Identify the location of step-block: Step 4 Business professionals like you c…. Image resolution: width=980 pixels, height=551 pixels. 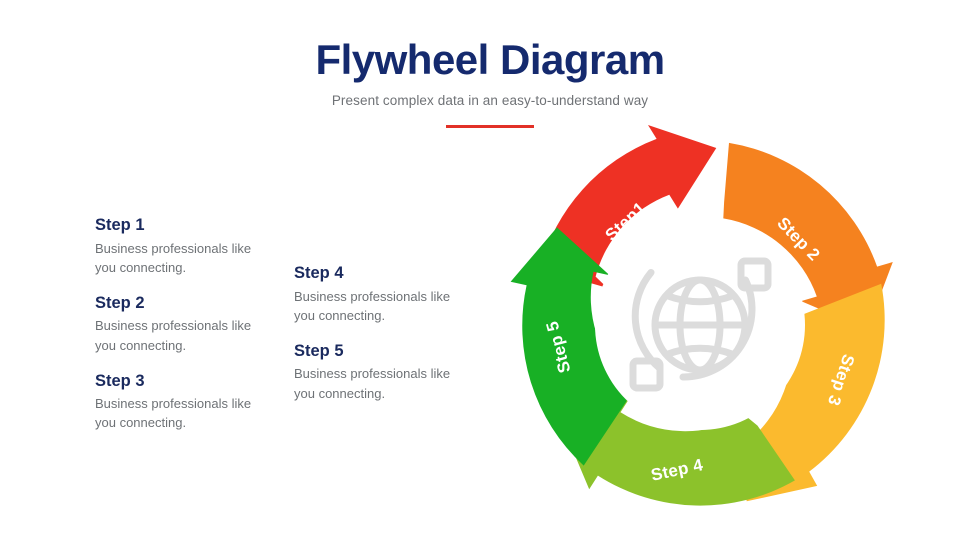
(374, 294).